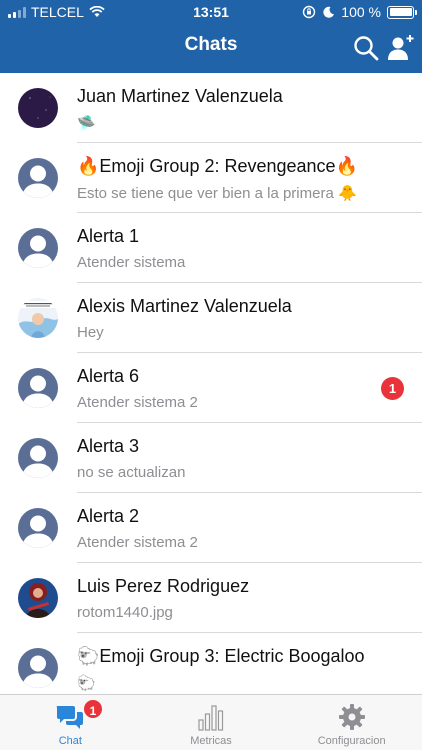  Describe the element at coordinates (352, 717) in the screenshot. I see `gear-icon` at that location.